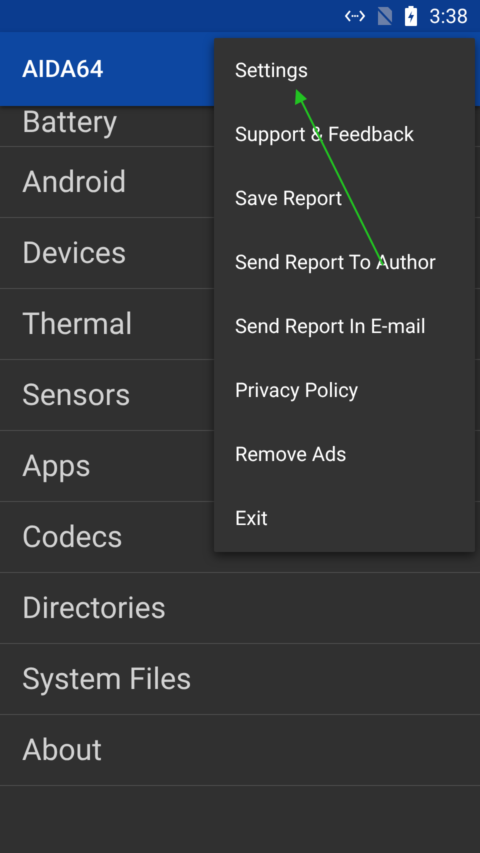  Describe the element at coordinates (344, 198) in the screenshot. I see `menu-item: Save Report` at that location.